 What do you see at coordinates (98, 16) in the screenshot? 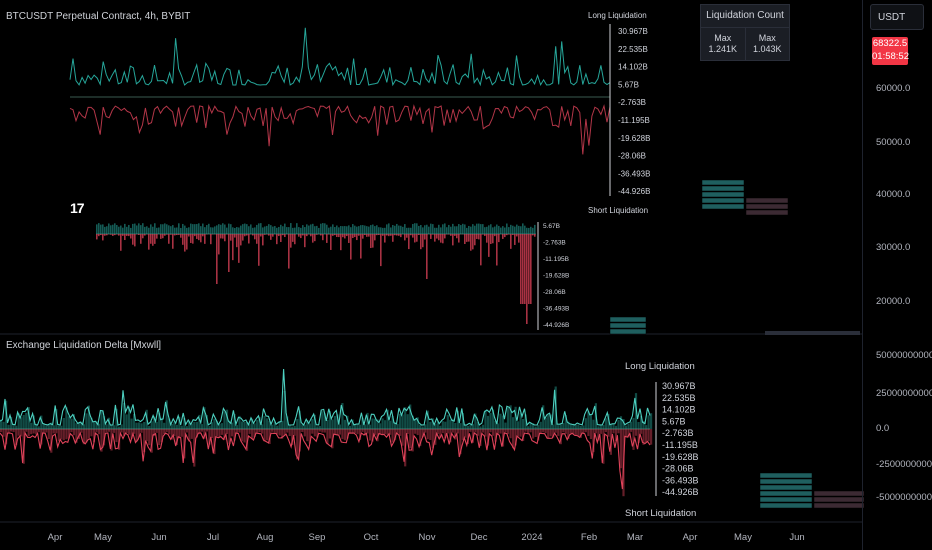
I see `symbol-title: BTCUSDT Perpetual Contract, 4h, BYBIT` at bounding box center [98, 16].